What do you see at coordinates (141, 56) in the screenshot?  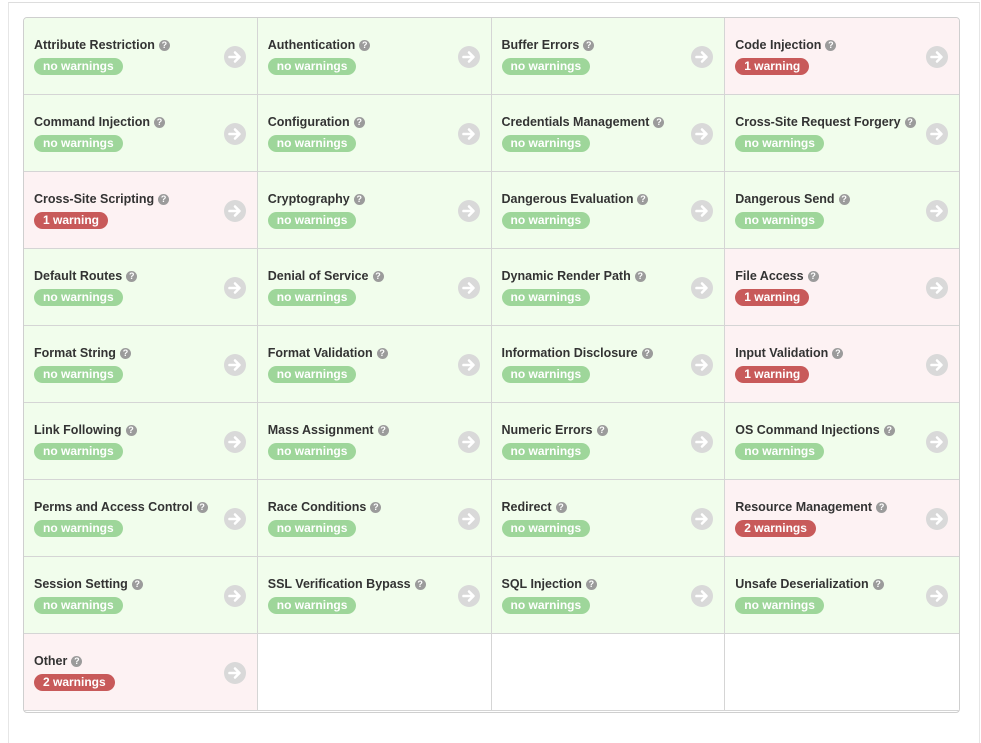 I see `category-tile-attribute-restriction: Attribute Restriction ? no warnings` at bounding box center [141, 56].